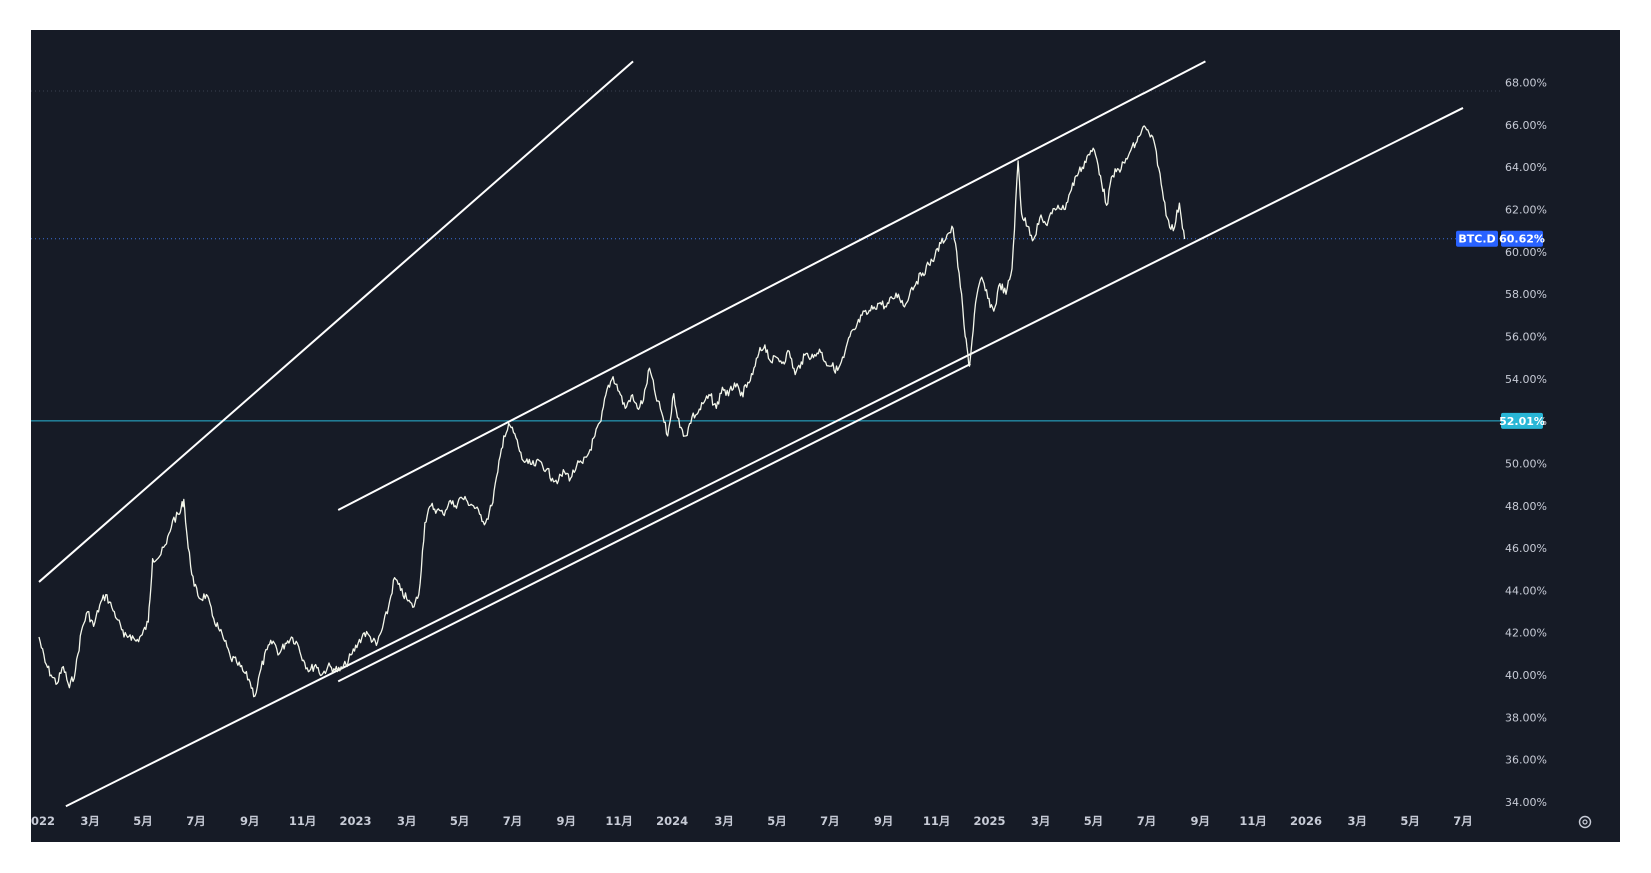  What do you see at coordinates (1526, 125) in the screenshot?
I see `y-tick-label: 66.00%` at bounding box center [1526, 125].